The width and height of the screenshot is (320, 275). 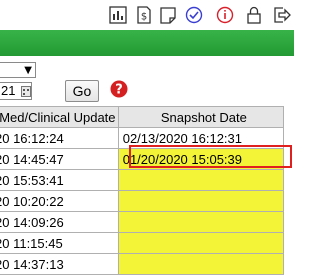 I want to click on snapshot-cell: 02/13/2020 16:12:31, so click(x=201, y=138).